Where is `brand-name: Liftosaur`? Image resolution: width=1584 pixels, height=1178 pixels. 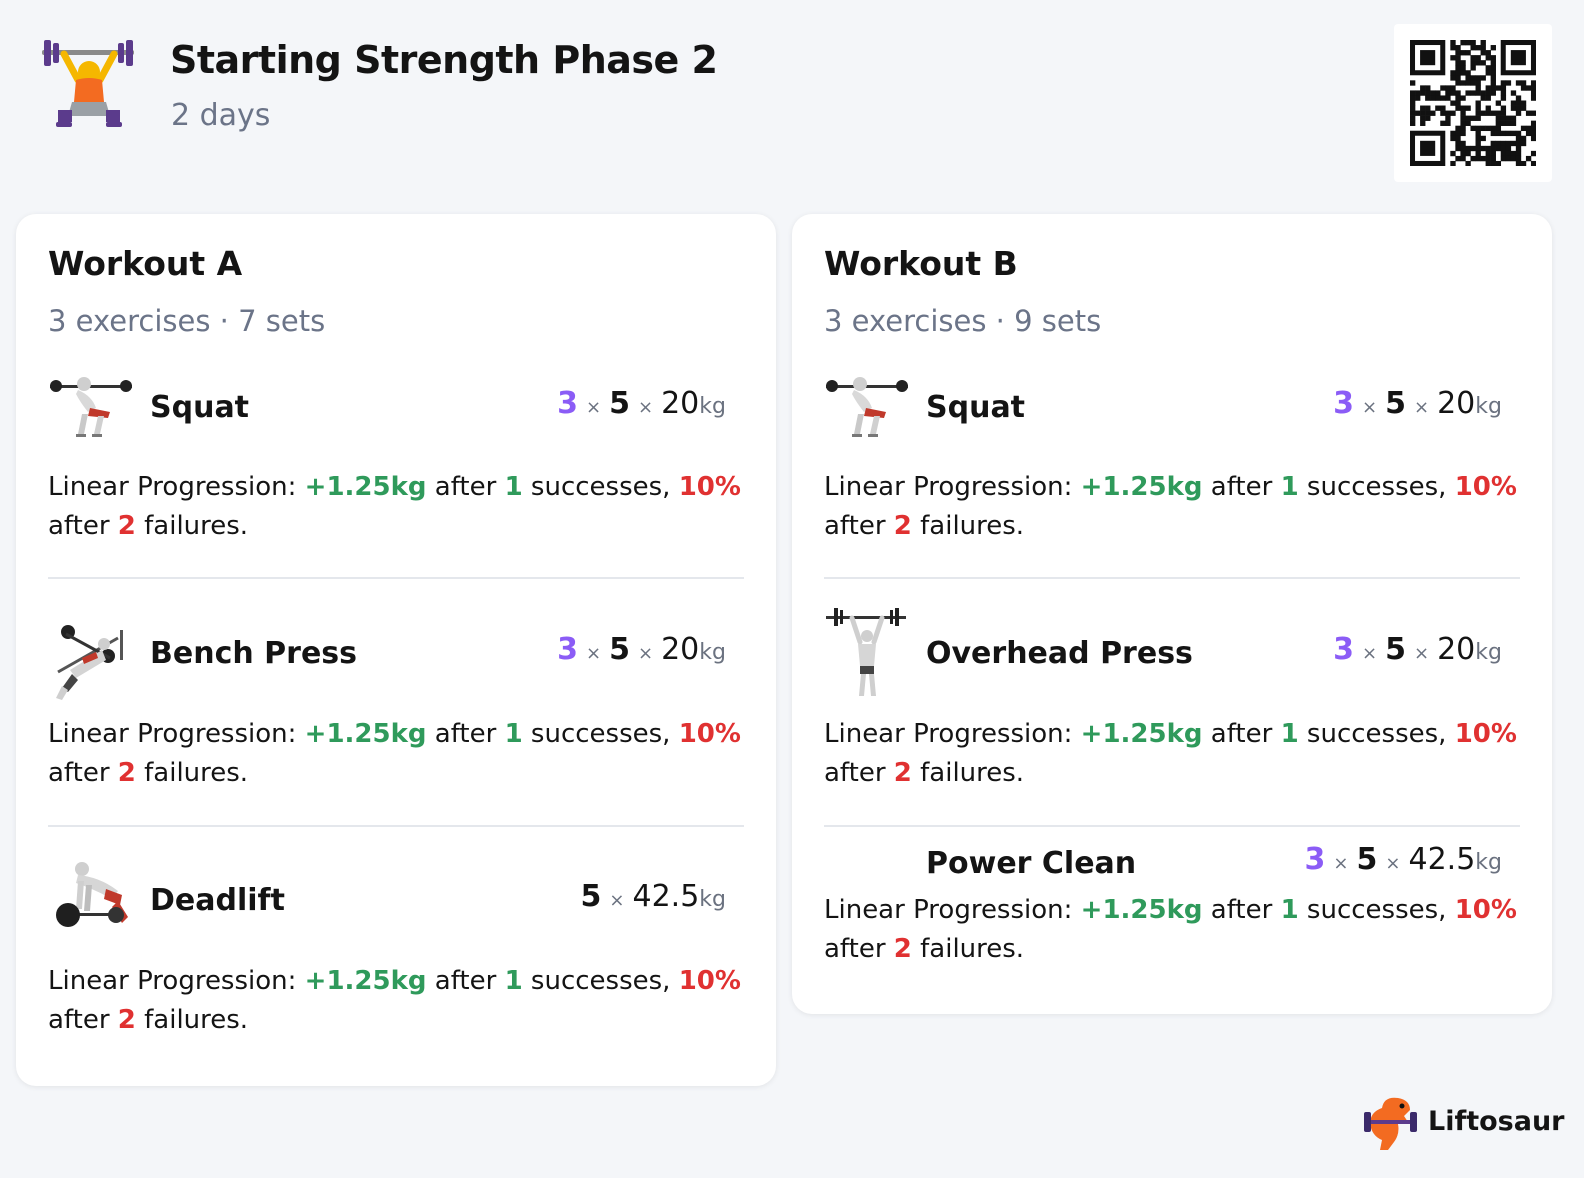
brand-name: Liftosaur is located at coordinates (1496, 1121).